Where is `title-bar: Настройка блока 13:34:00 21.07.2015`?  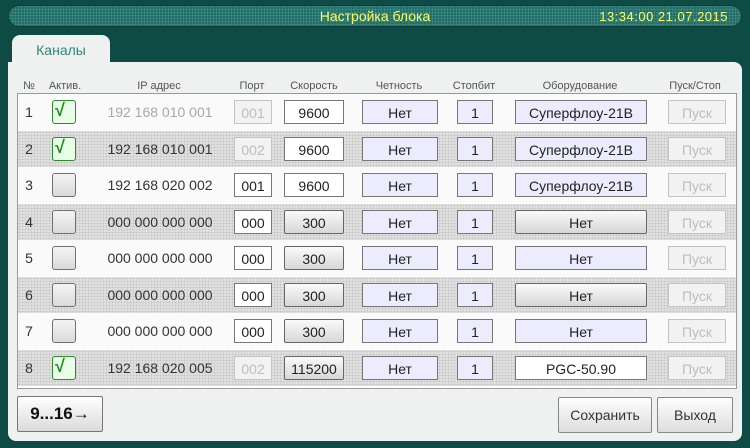
title-bar: Настройка блока 13:34:00 21.07.2015 is located at coordinates (375, 16).